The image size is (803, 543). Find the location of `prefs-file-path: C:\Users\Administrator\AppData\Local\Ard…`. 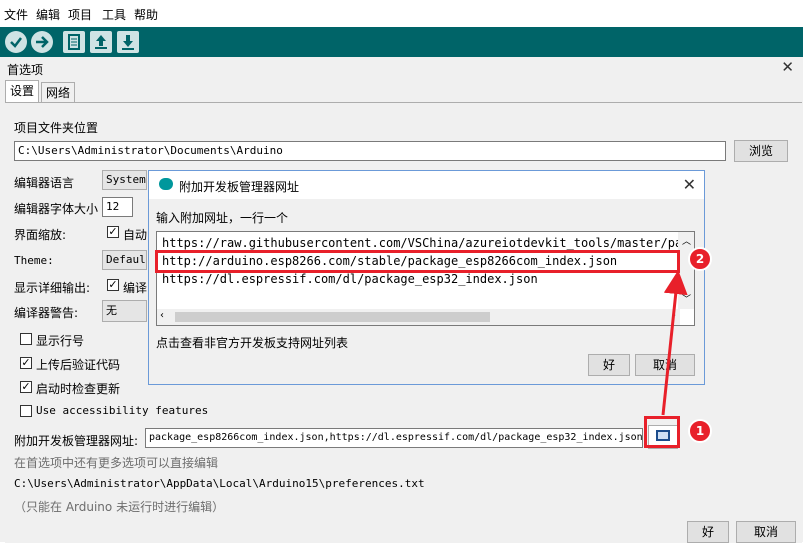

prefs-file-path: C:\Users\Administrator\AppData\Local\Ard… is located at coordinates (219, 483).